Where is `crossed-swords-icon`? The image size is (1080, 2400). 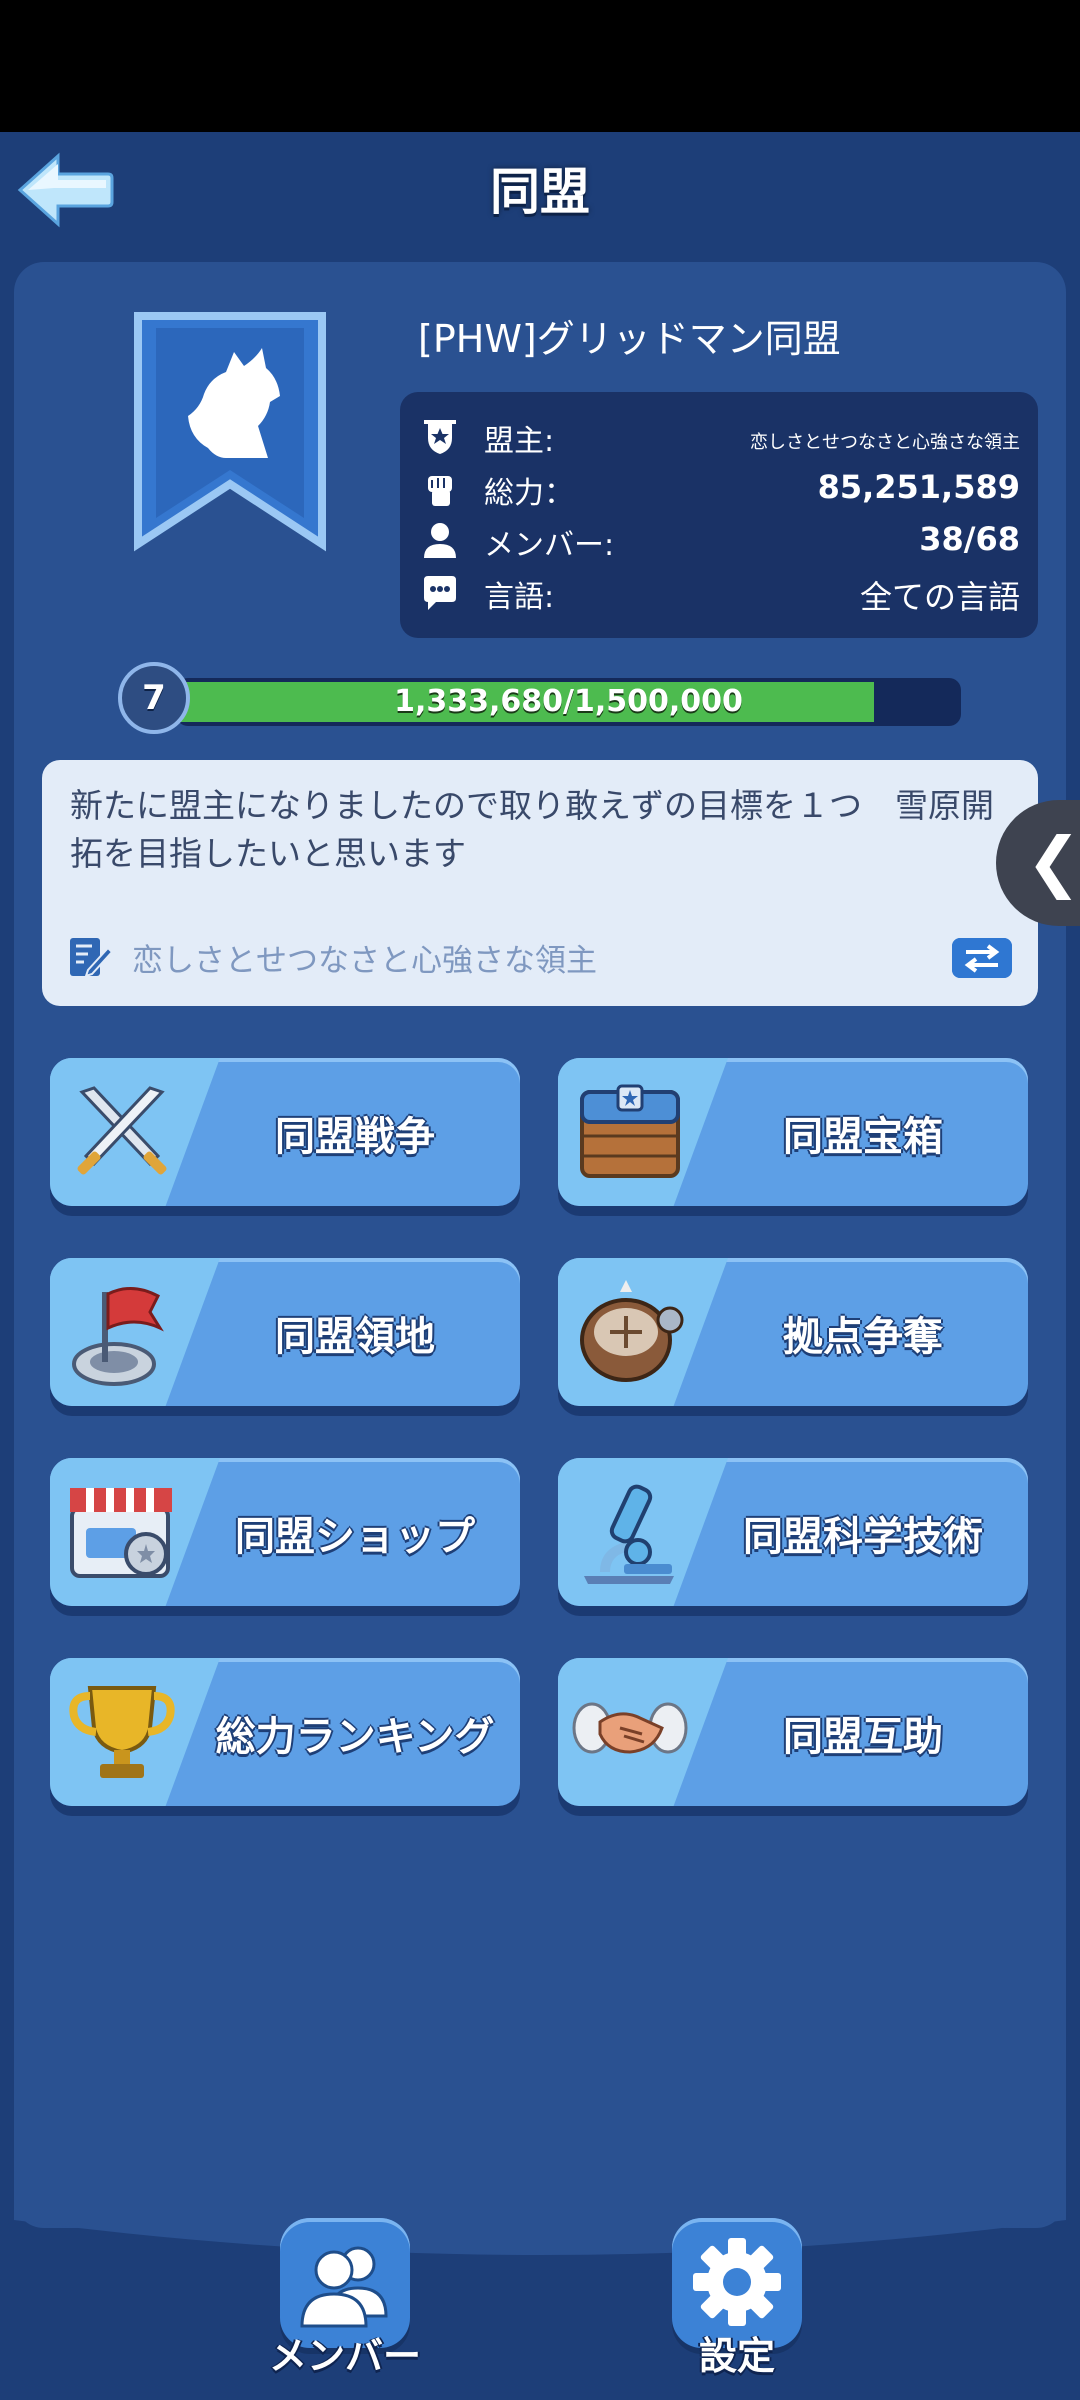
crossed-swords-icon is located at coordinates (122, 1130).